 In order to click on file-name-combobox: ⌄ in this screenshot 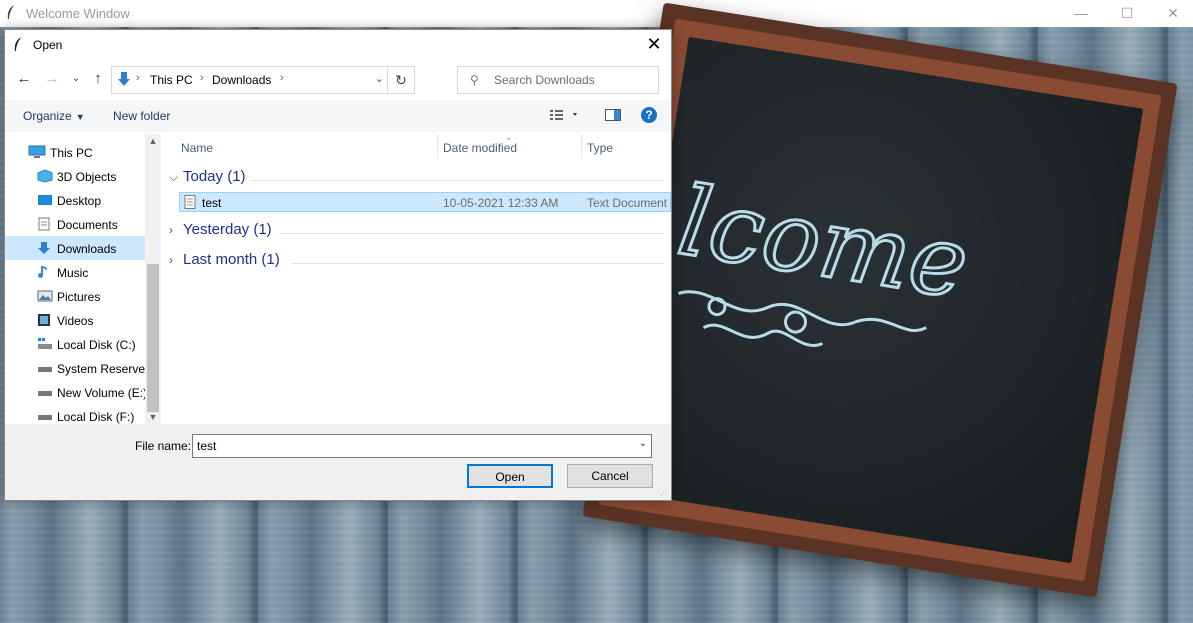, I will do `click(422, 446)`.